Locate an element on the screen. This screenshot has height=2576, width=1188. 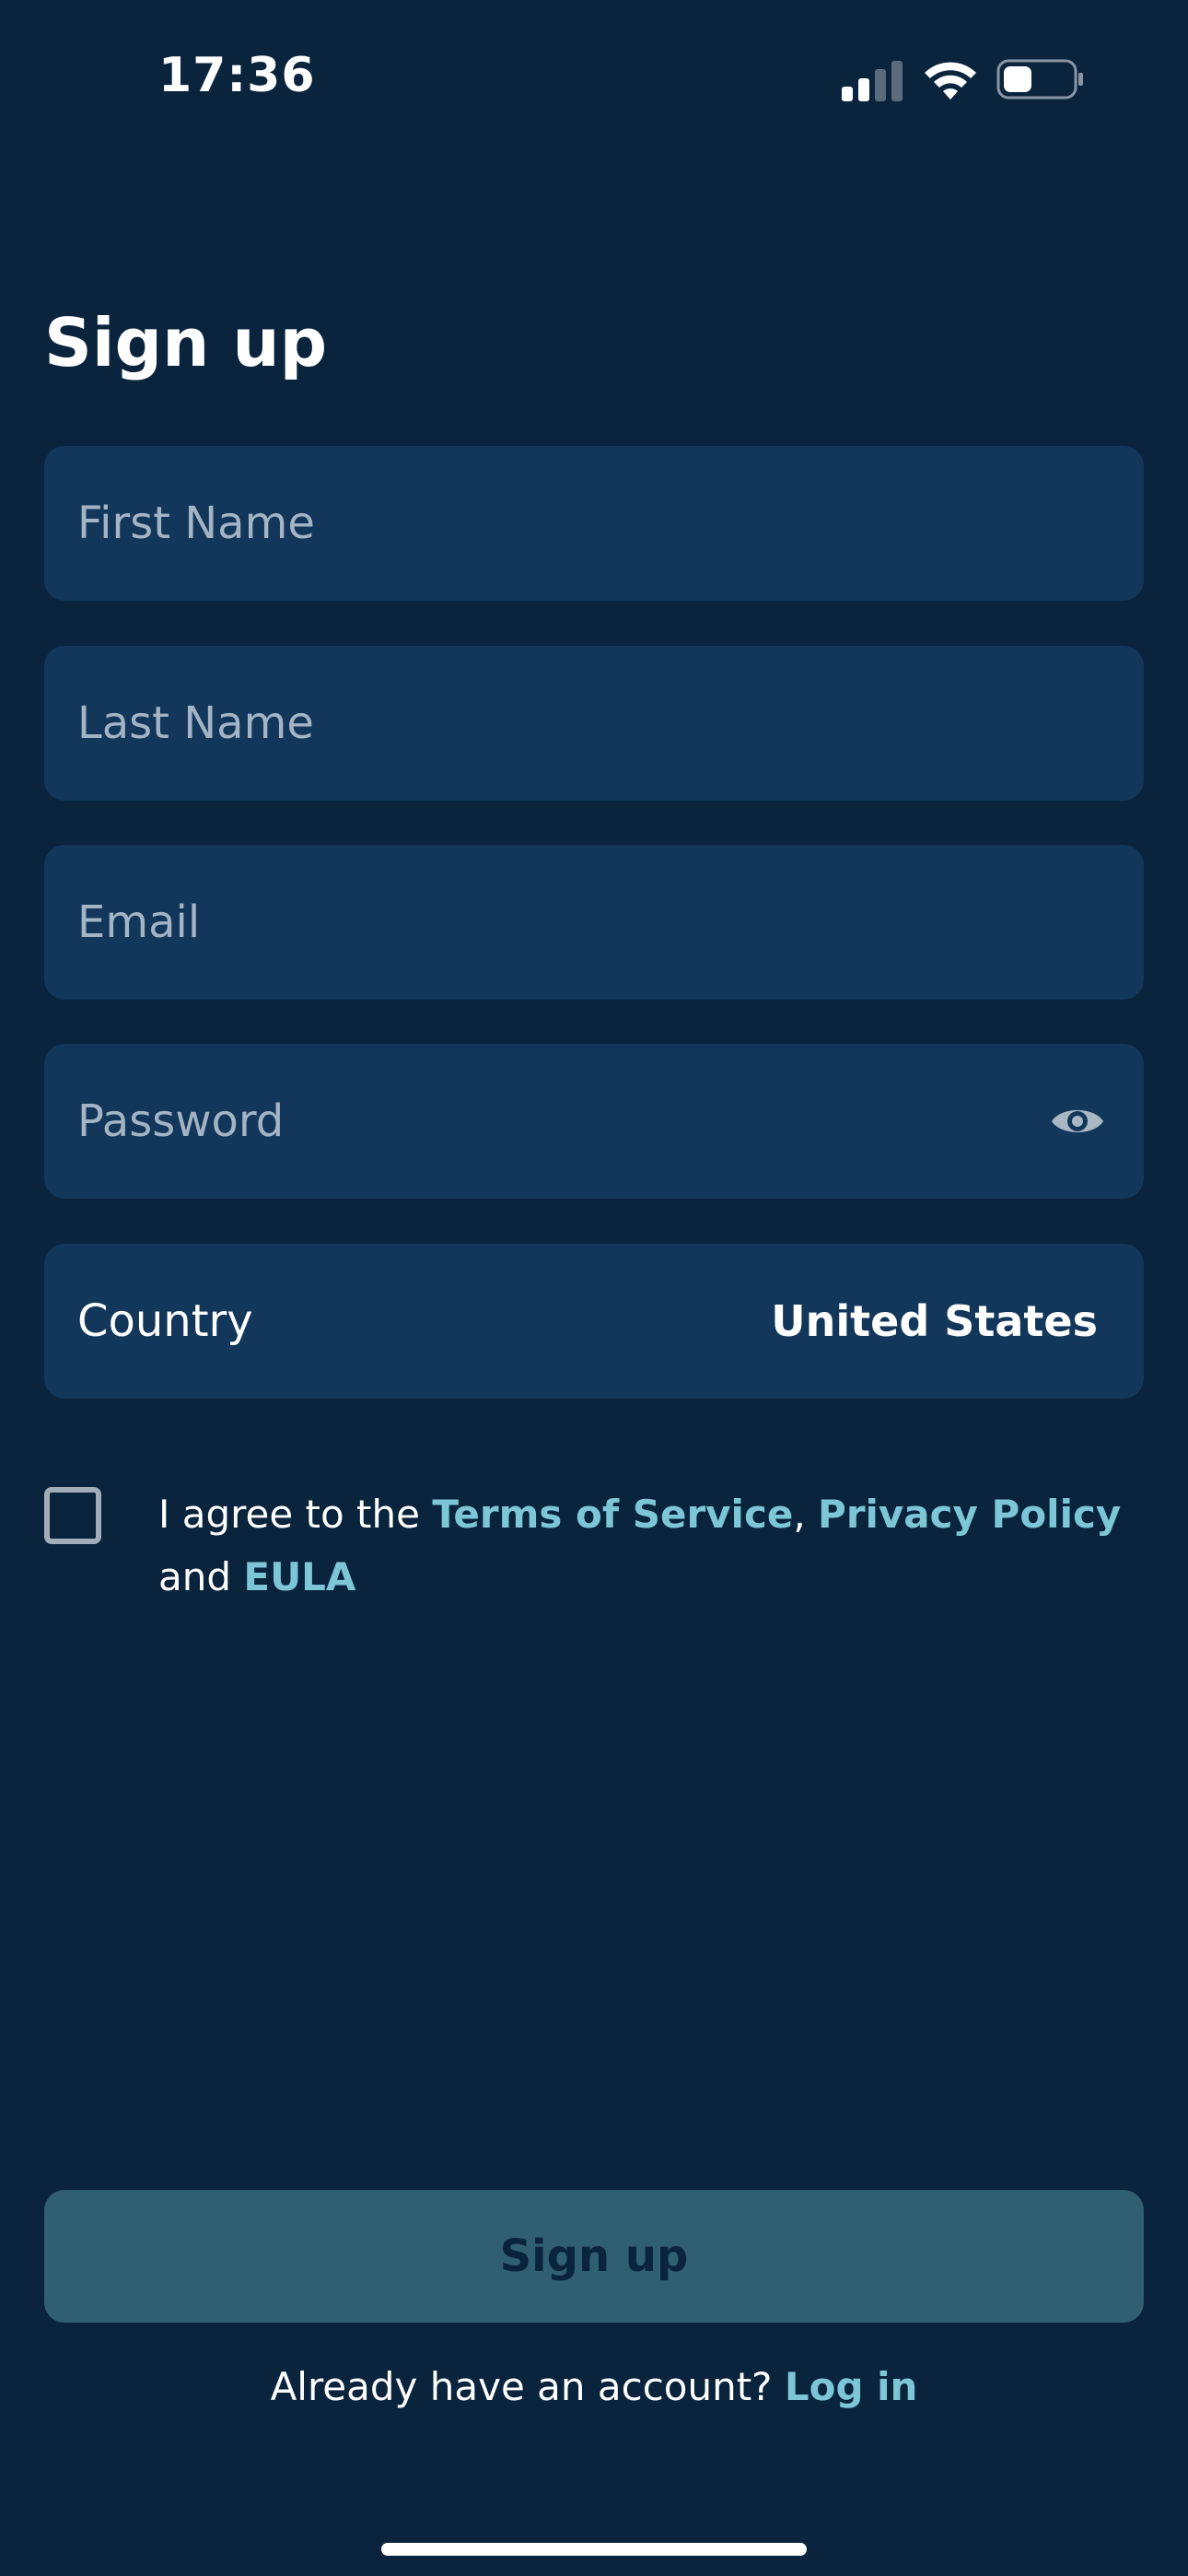
email-field: Email is located at coordinates (594, 923).